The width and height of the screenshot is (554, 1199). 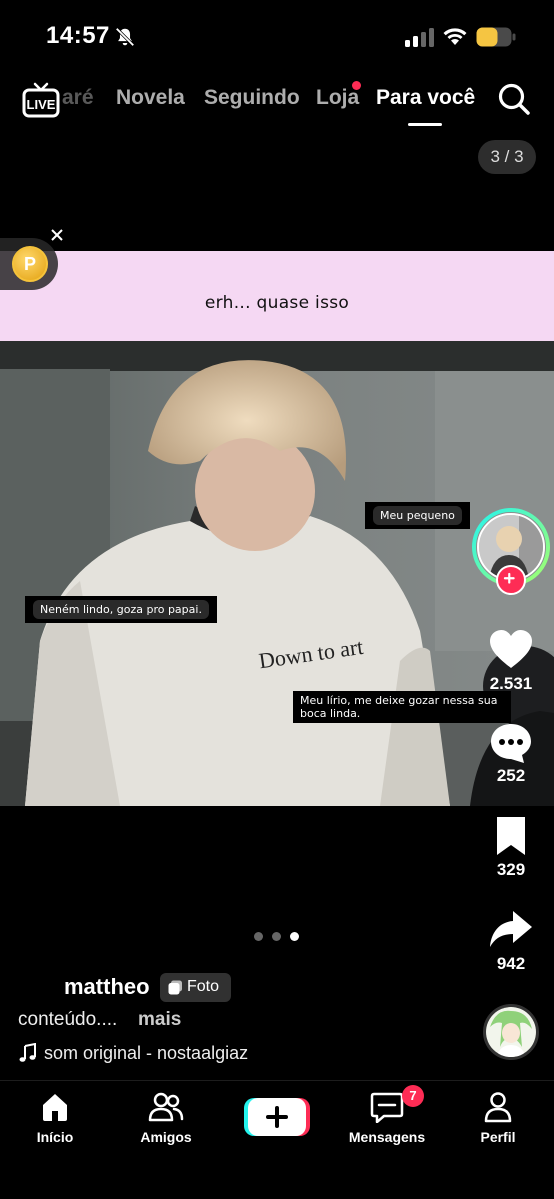 I want to click on friends-icon, so click(x=166, y=1107).